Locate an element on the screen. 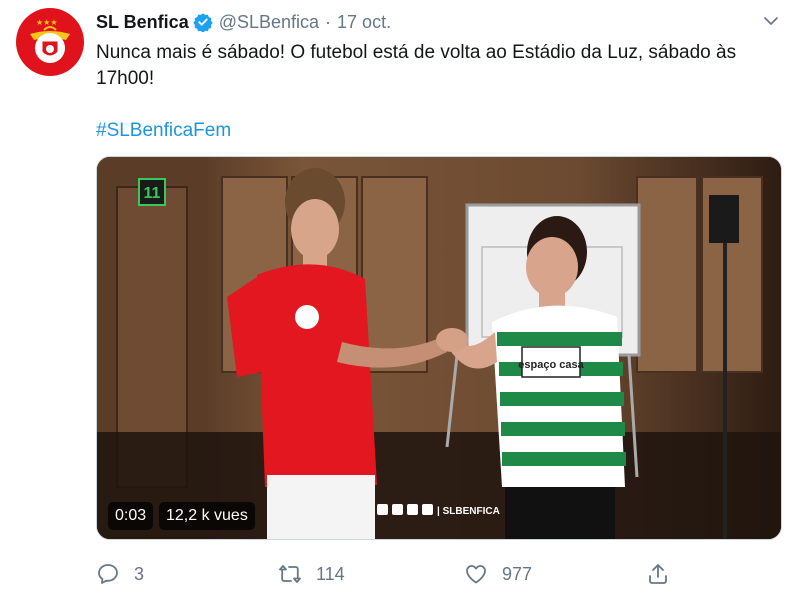 The height and width of the screenshot is (597, 800). retweet-button: 114 is located at coordinates (311, 574).